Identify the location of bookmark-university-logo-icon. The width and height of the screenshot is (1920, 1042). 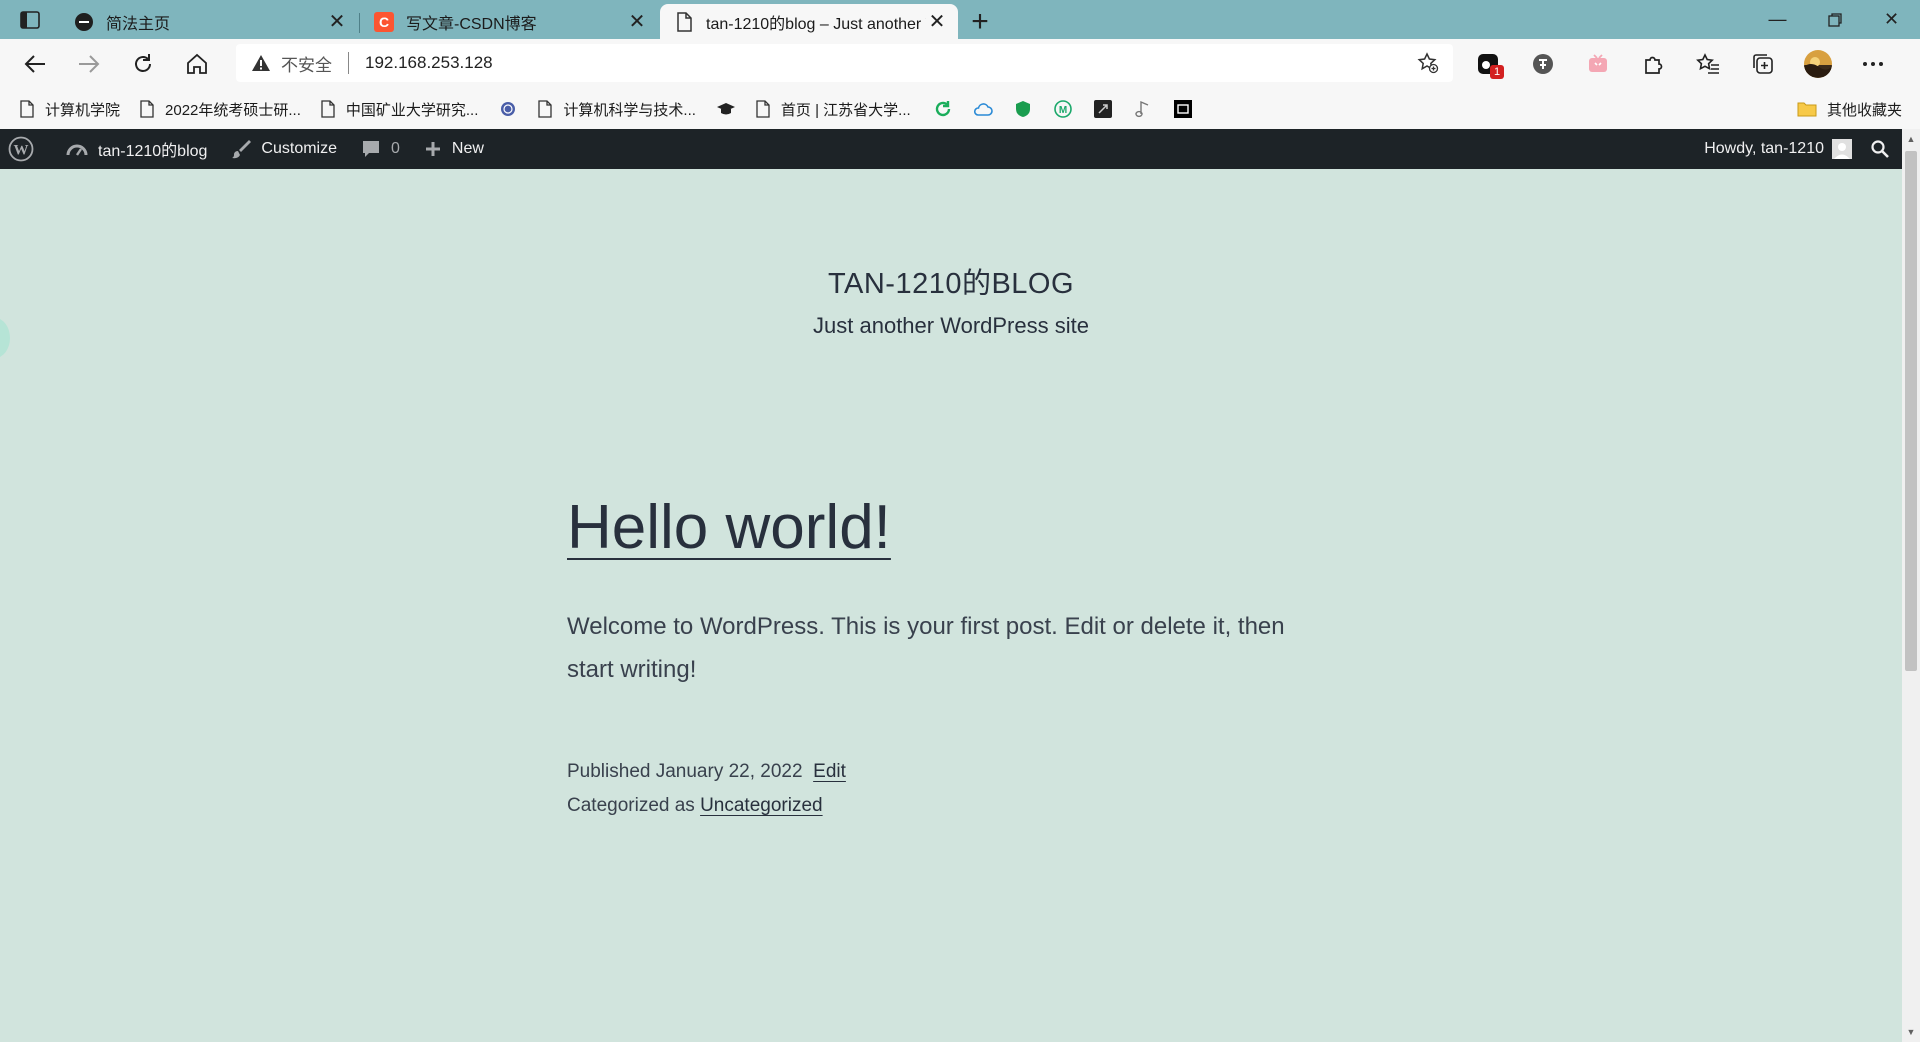
(508, 109).